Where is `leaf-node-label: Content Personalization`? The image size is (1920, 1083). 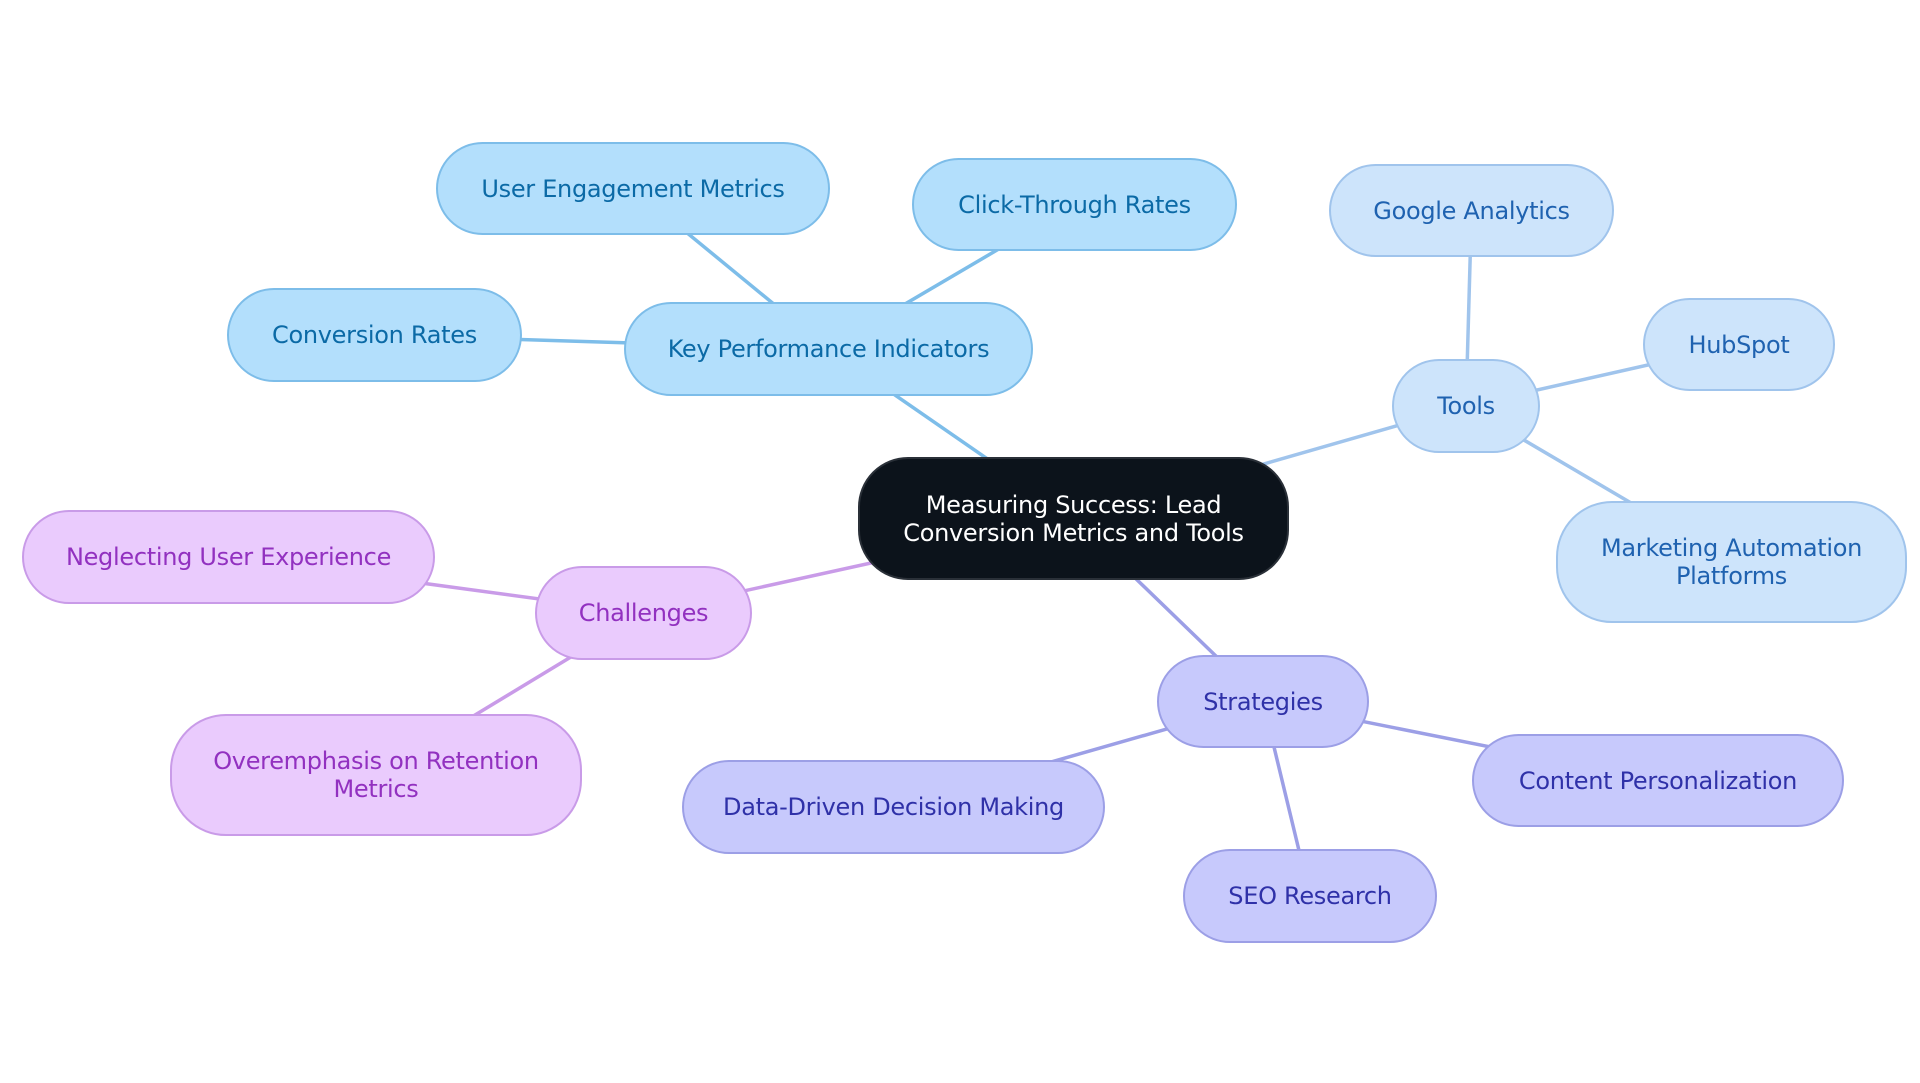 leaf-node-label: Content Personalization is located at coordinates (1658, 780).